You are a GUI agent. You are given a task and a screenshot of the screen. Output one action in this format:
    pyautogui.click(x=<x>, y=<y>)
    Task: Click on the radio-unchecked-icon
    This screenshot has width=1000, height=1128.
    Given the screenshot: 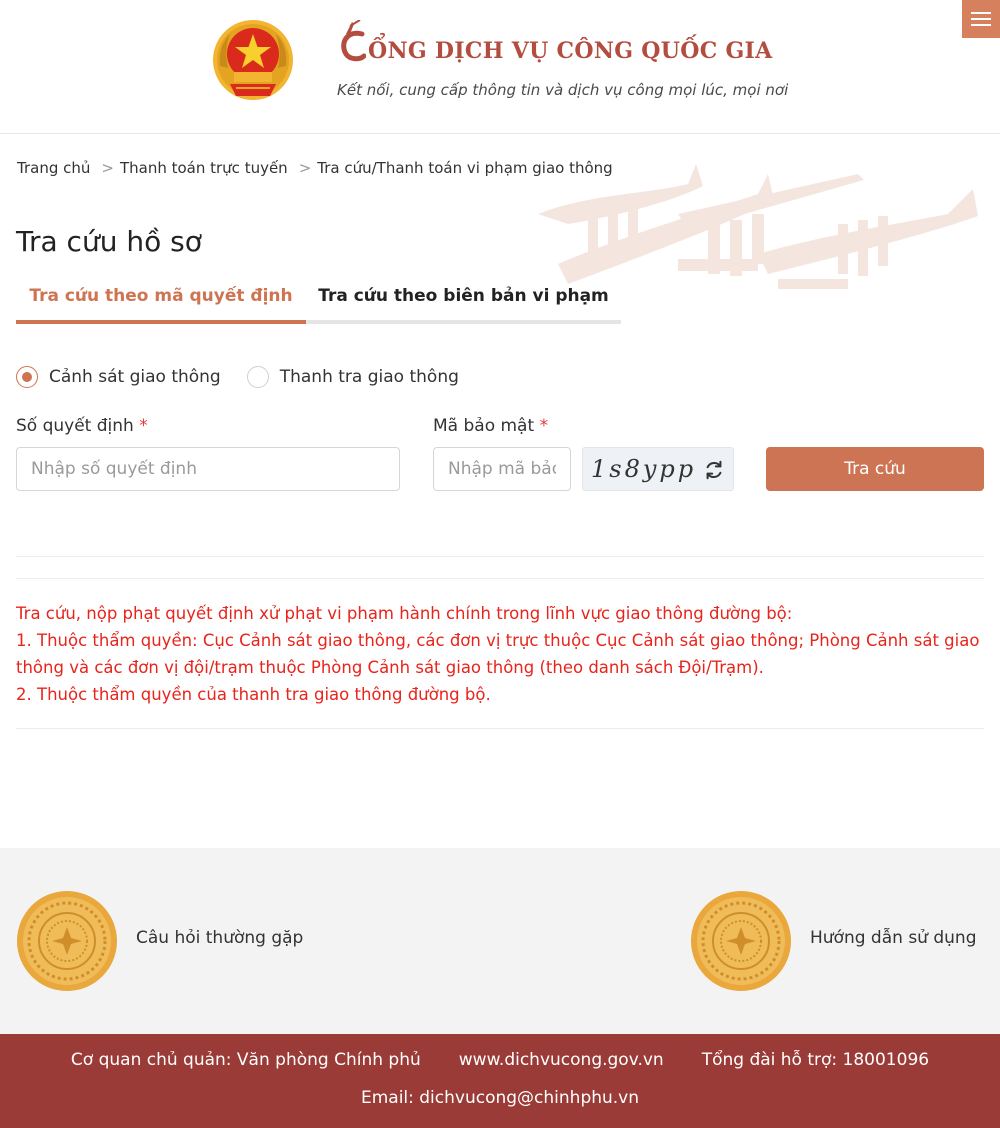 What is the action you would take?
    pyautogui.click(x=257, y=377)
    